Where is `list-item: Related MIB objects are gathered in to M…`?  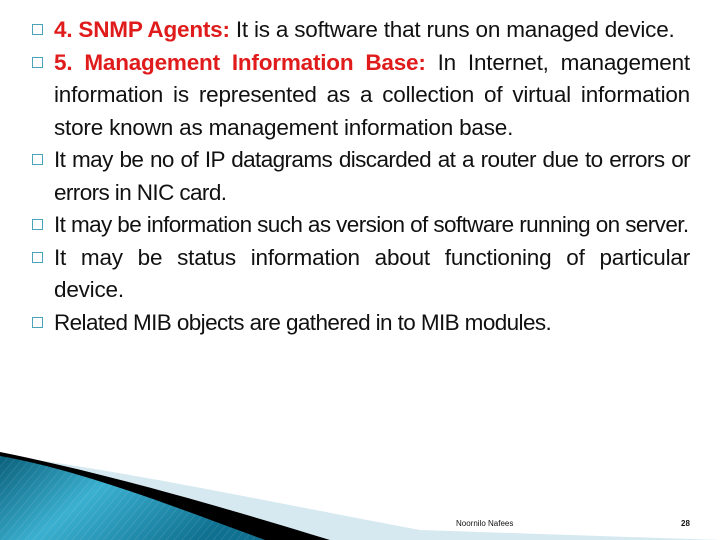 list-item: Related MIB objects are gathered in to M… is located at coordinates (361, 323).